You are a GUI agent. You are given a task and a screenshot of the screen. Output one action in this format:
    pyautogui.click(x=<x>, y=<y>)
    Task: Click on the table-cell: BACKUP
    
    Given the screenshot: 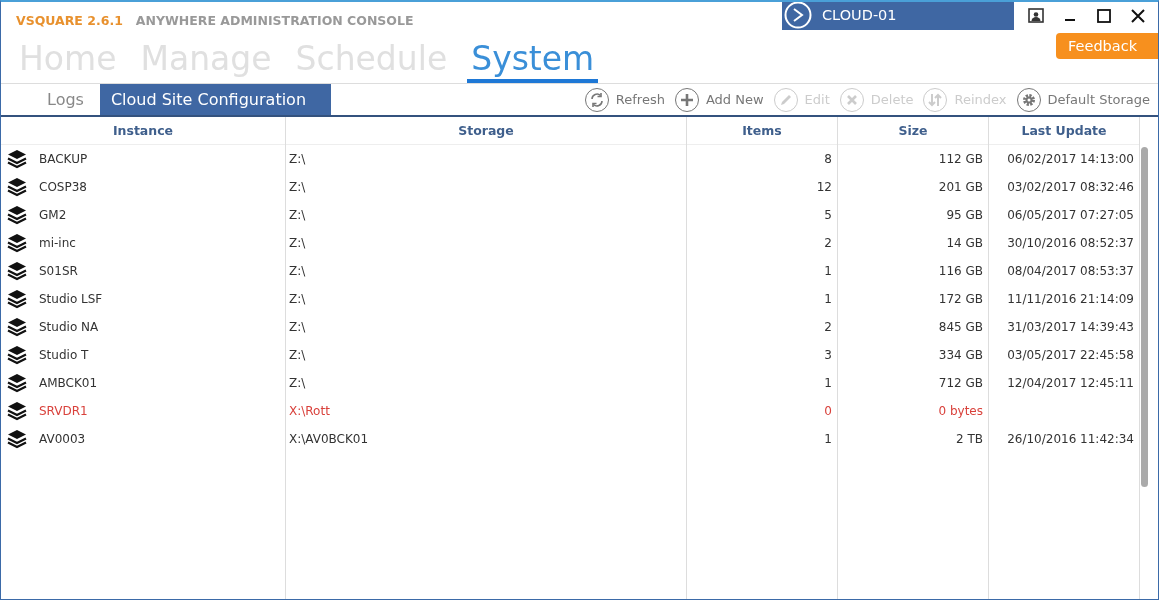 What is the action you would take?
    pyautogui.click(x=63, y=159)
    